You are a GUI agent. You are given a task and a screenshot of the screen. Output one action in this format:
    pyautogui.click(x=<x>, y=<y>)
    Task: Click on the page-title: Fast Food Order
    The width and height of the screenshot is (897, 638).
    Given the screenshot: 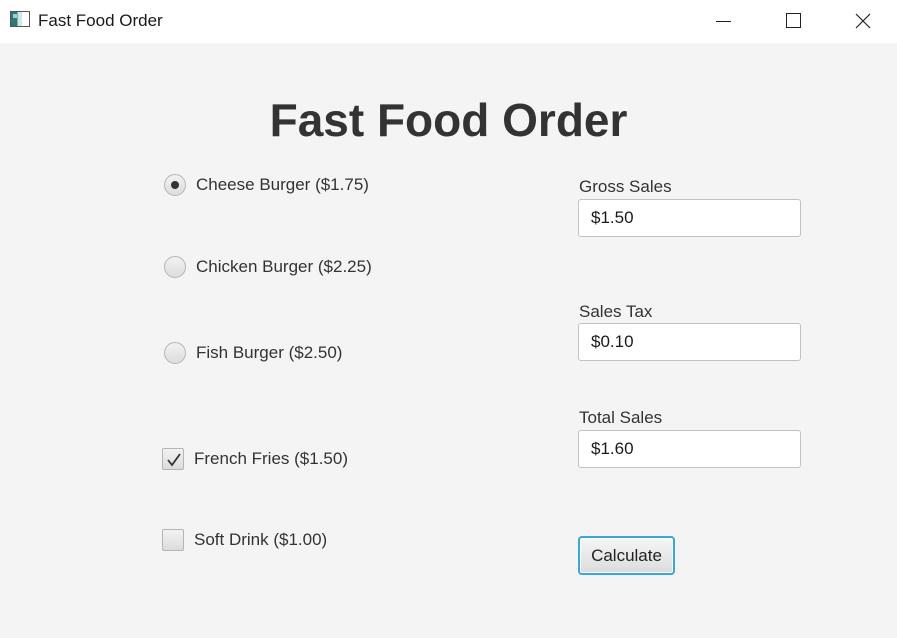 What is the action you would take?
    pyautogui.click(x=448, y=120)
    